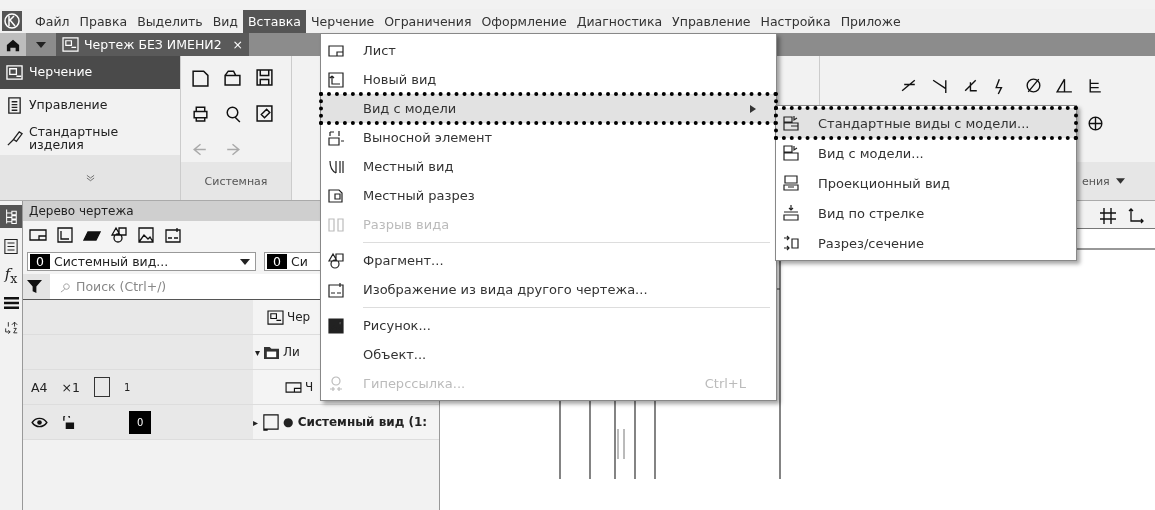  I want to click on document-title: Чертеж БЕЗ ИМЕНИ2, so click(153, 44).